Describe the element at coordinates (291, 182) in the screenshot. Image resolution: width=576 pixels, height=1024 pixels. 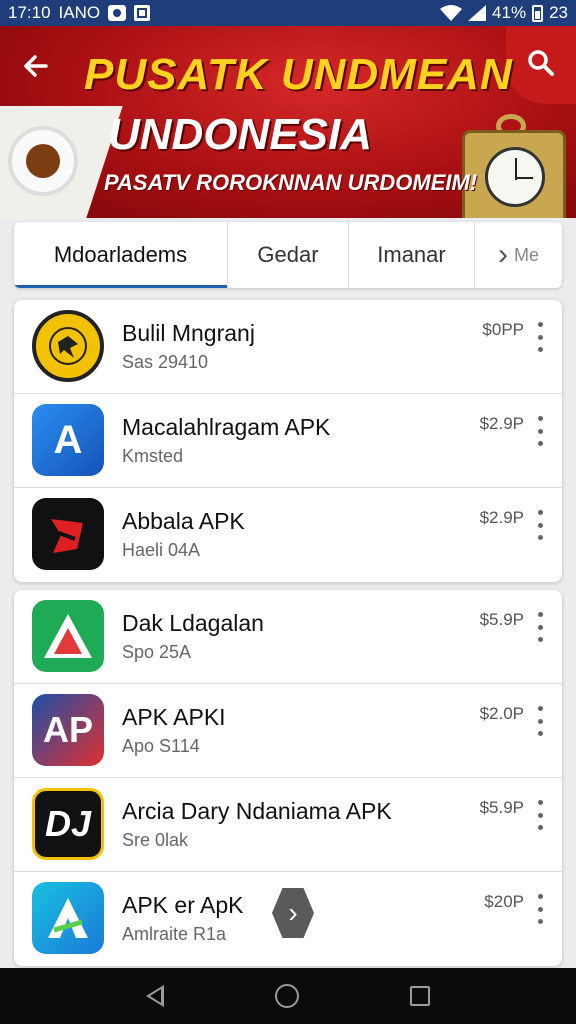
I see `banner-subtitle: PASATV ROROKNNAN URDOMEIM!` at that location.